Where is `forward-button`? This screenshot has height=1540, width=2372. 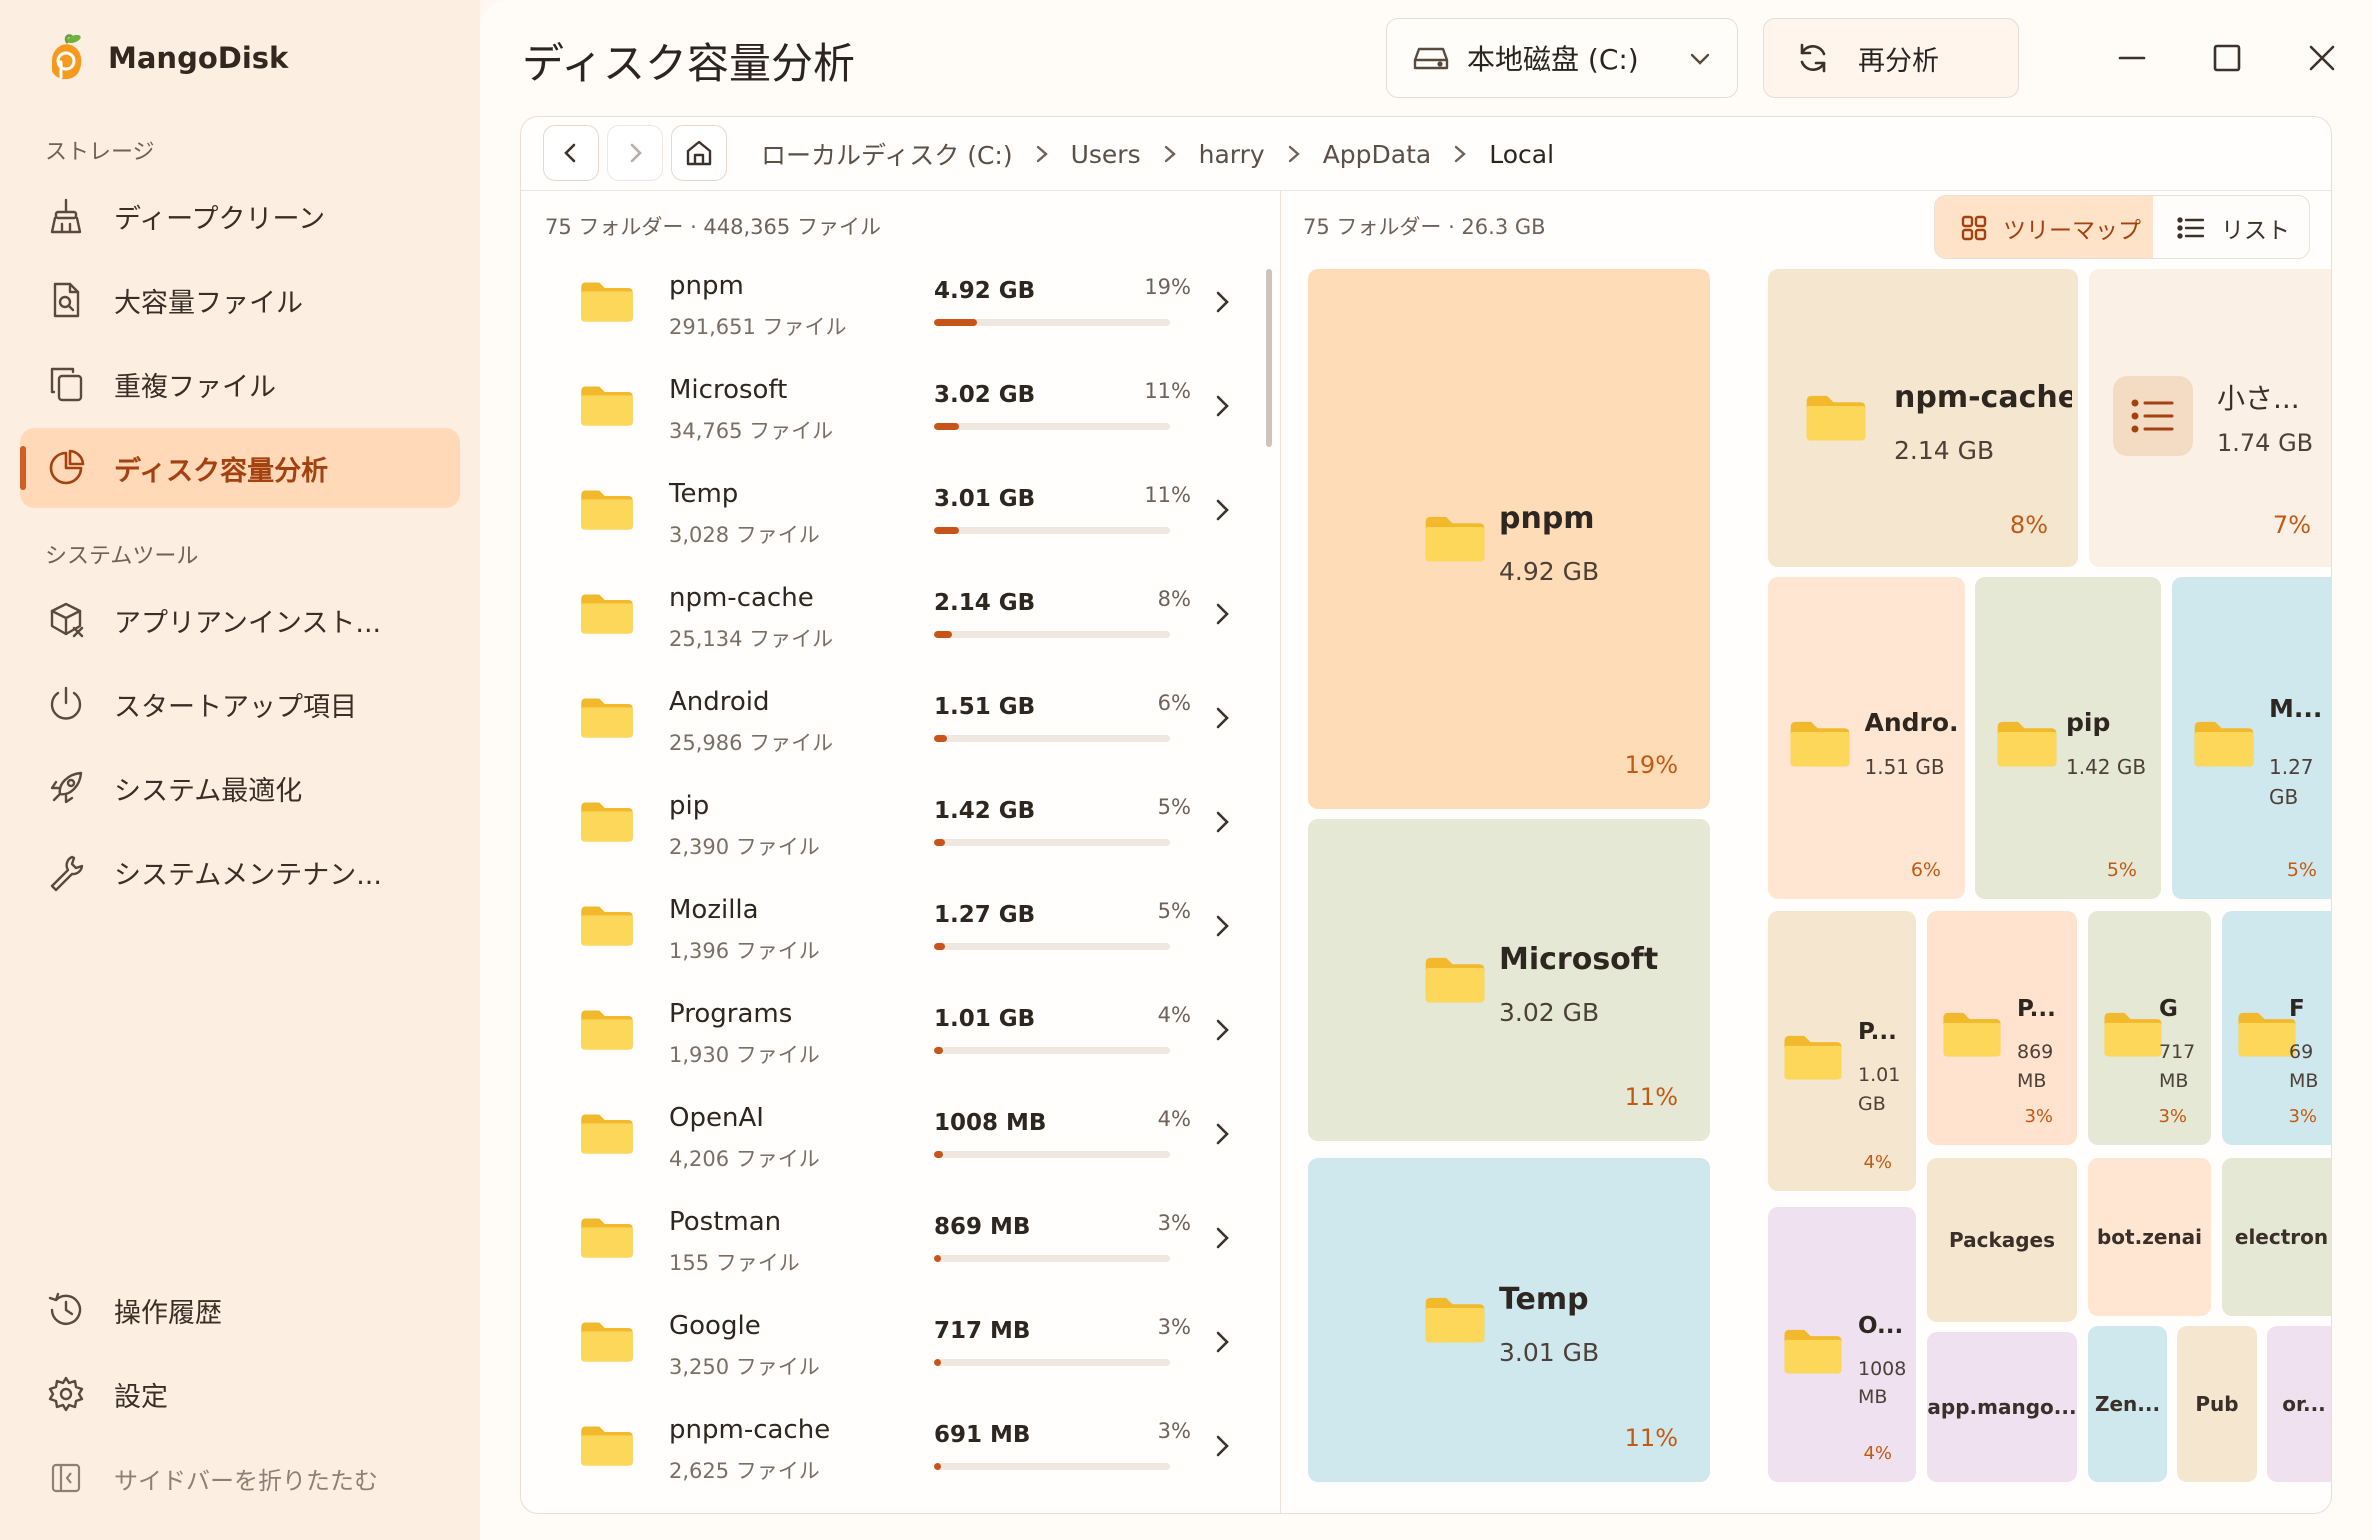
forward-button is located at coordinates (635, 153).